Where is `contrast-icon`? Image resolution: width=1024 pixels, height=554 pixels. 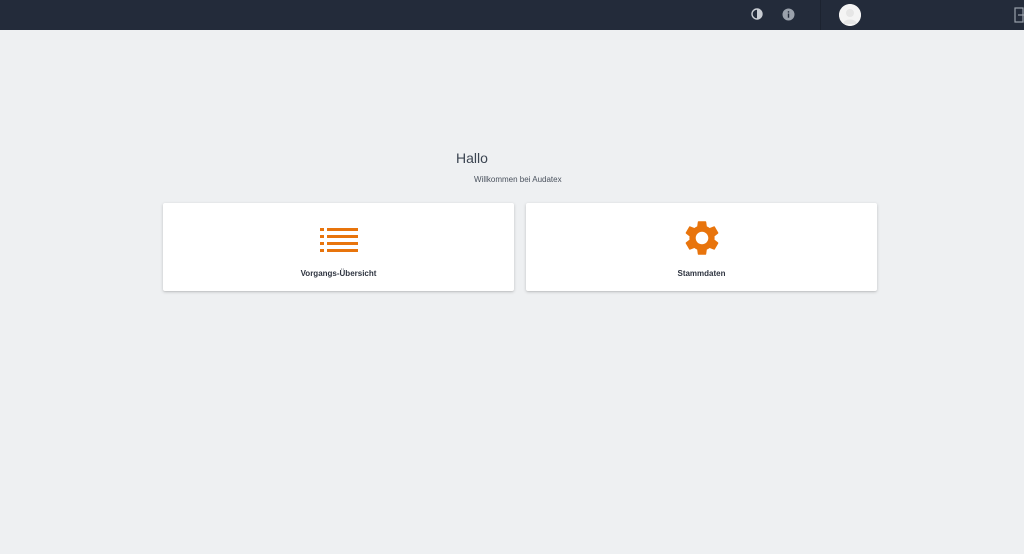 contrast-icon is located at coordinates (757, 14).